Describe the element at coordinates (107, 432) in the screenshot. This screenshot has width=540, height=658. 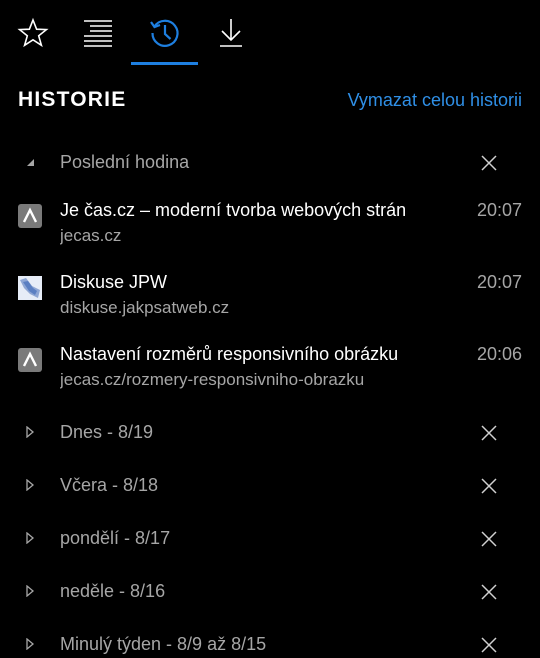
I see `group-label: Dnes - 8/19` at that location.